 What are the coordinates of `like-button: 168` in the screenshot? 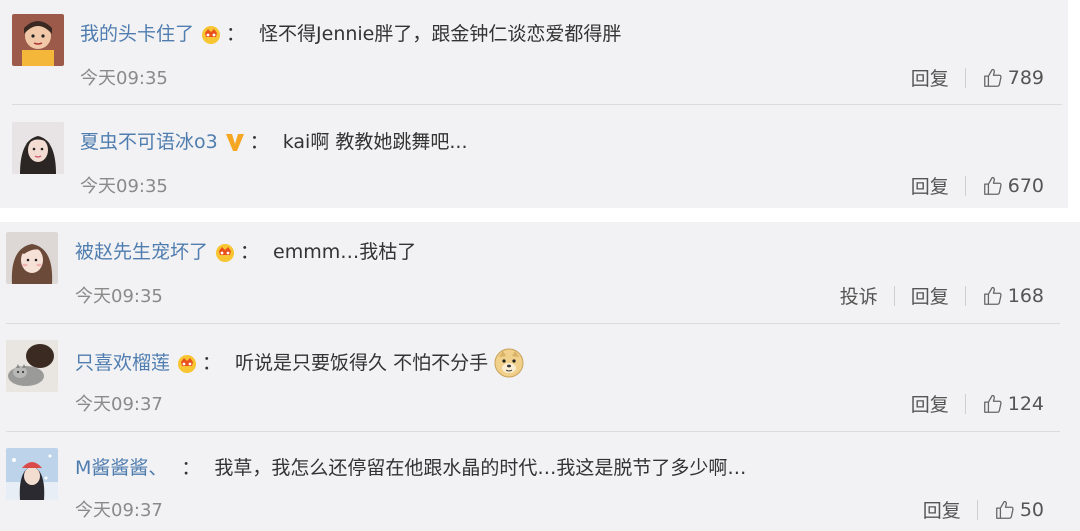 It's located at (1013, 296).